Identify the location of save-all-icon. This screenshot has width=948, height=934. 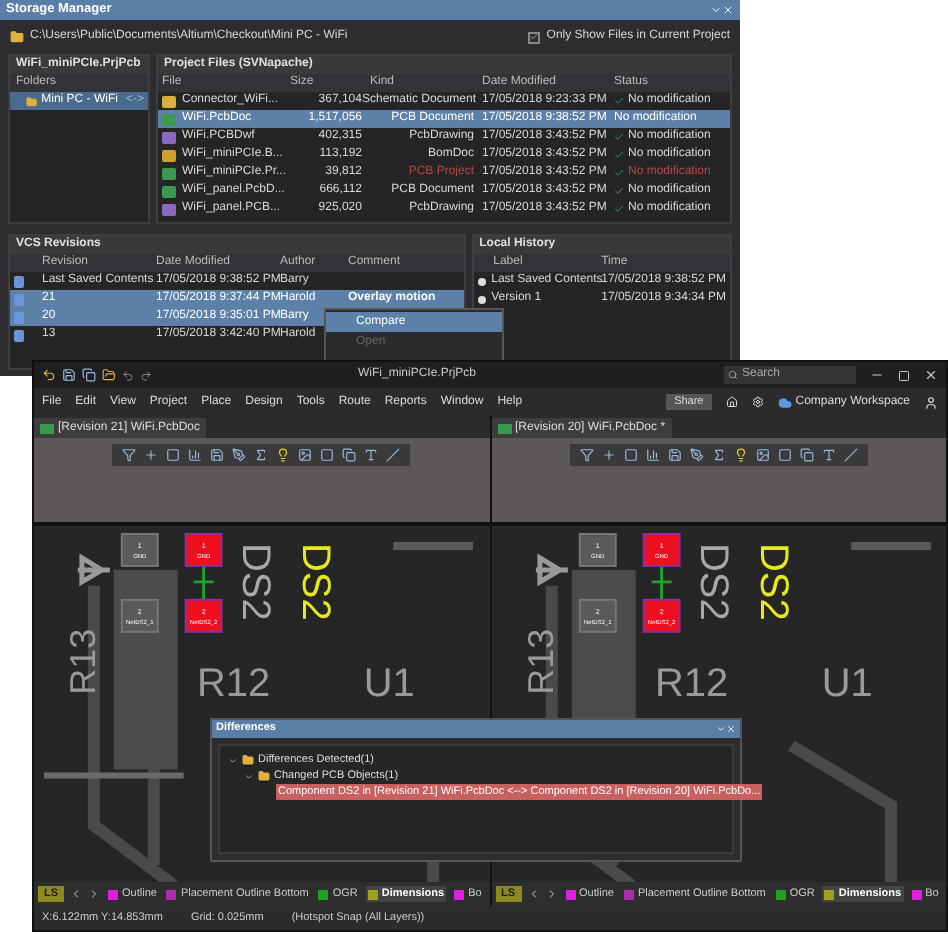
(89, 375).